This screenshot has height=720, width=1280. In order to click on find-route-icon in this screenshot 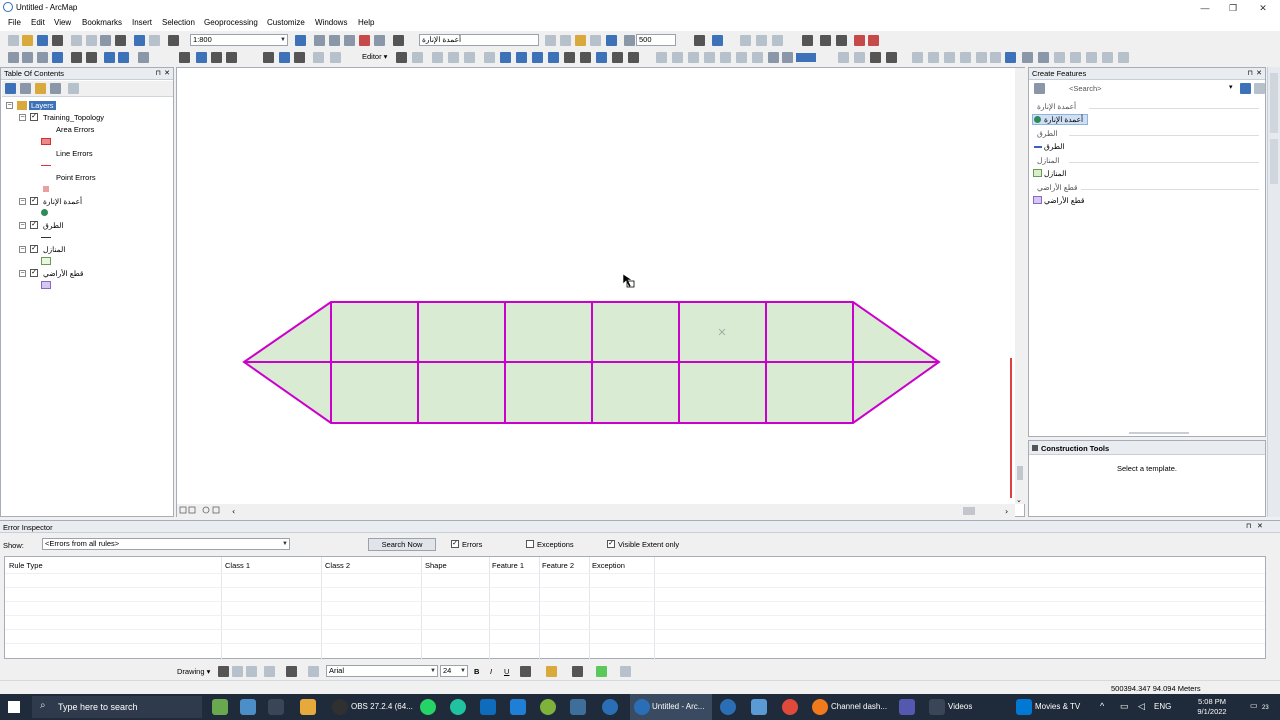, I will do `click(284, 57)`.